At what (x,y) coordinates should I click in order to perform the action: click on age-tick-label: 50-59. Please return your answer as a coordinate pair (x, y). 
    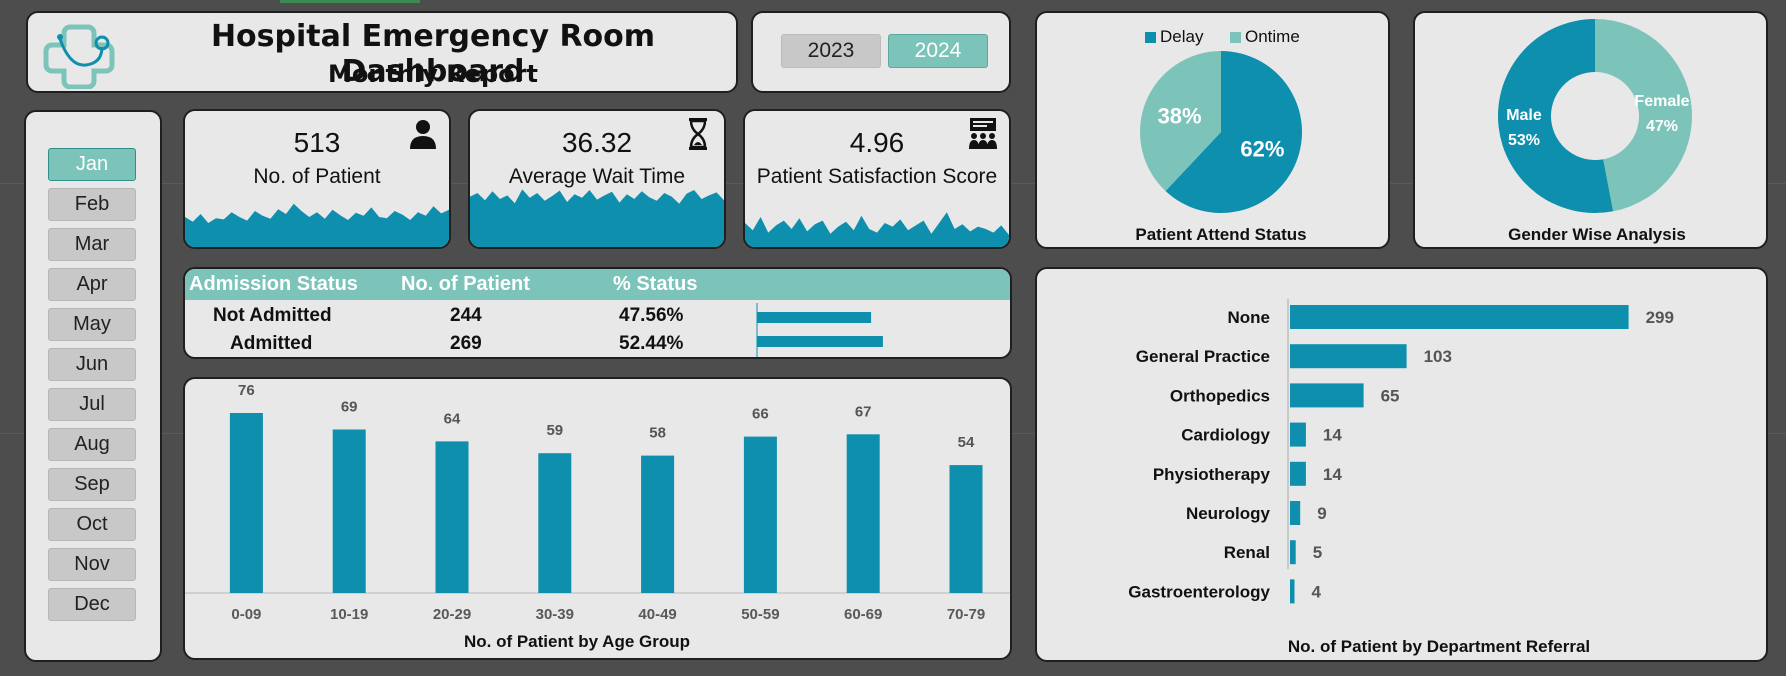
    Looking at the image, I should click on (760, 614).